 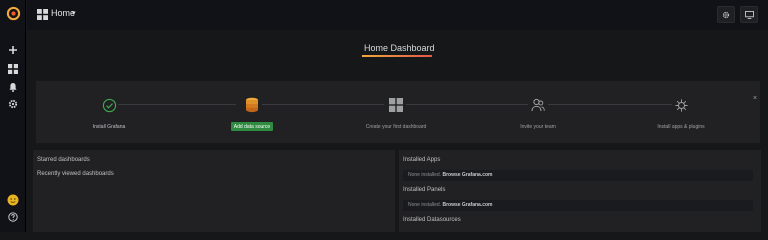 I want to click on user-avatar, so click(x=13, y=200).